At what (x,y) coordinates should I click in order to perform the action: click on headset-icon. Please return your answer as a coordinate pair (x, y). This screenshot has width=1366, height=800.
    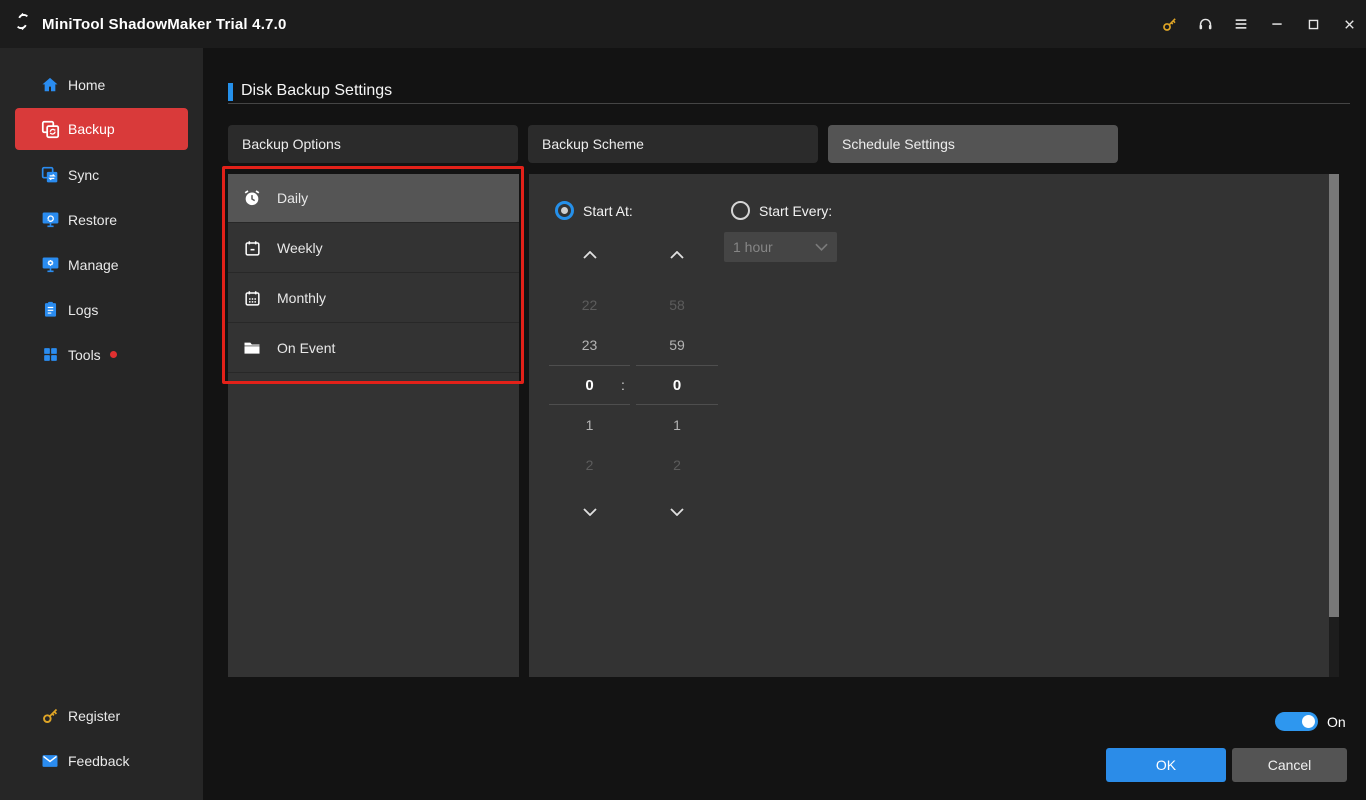
    Looking at the image, I should click on (1205, 24).